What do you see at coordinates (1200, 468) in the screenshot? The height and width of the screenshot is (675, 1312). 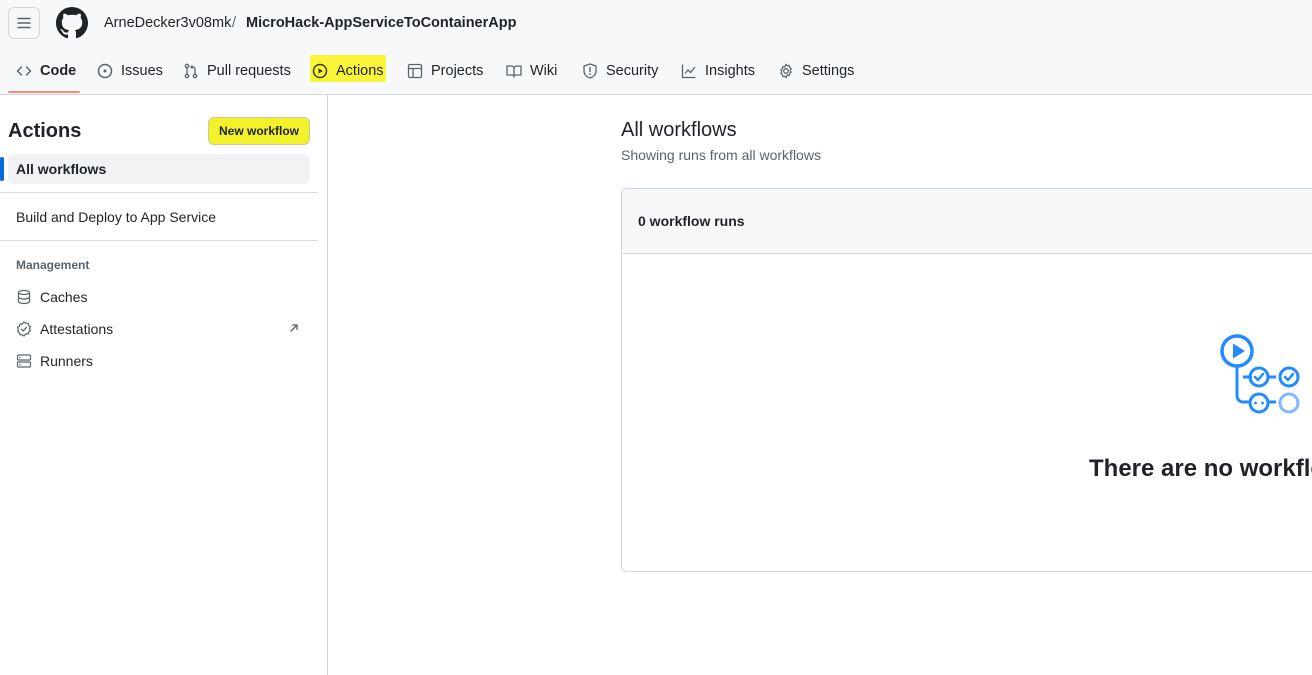 I see `empty-state-heading: There are no workflo` at bounding box center [1200, 468].